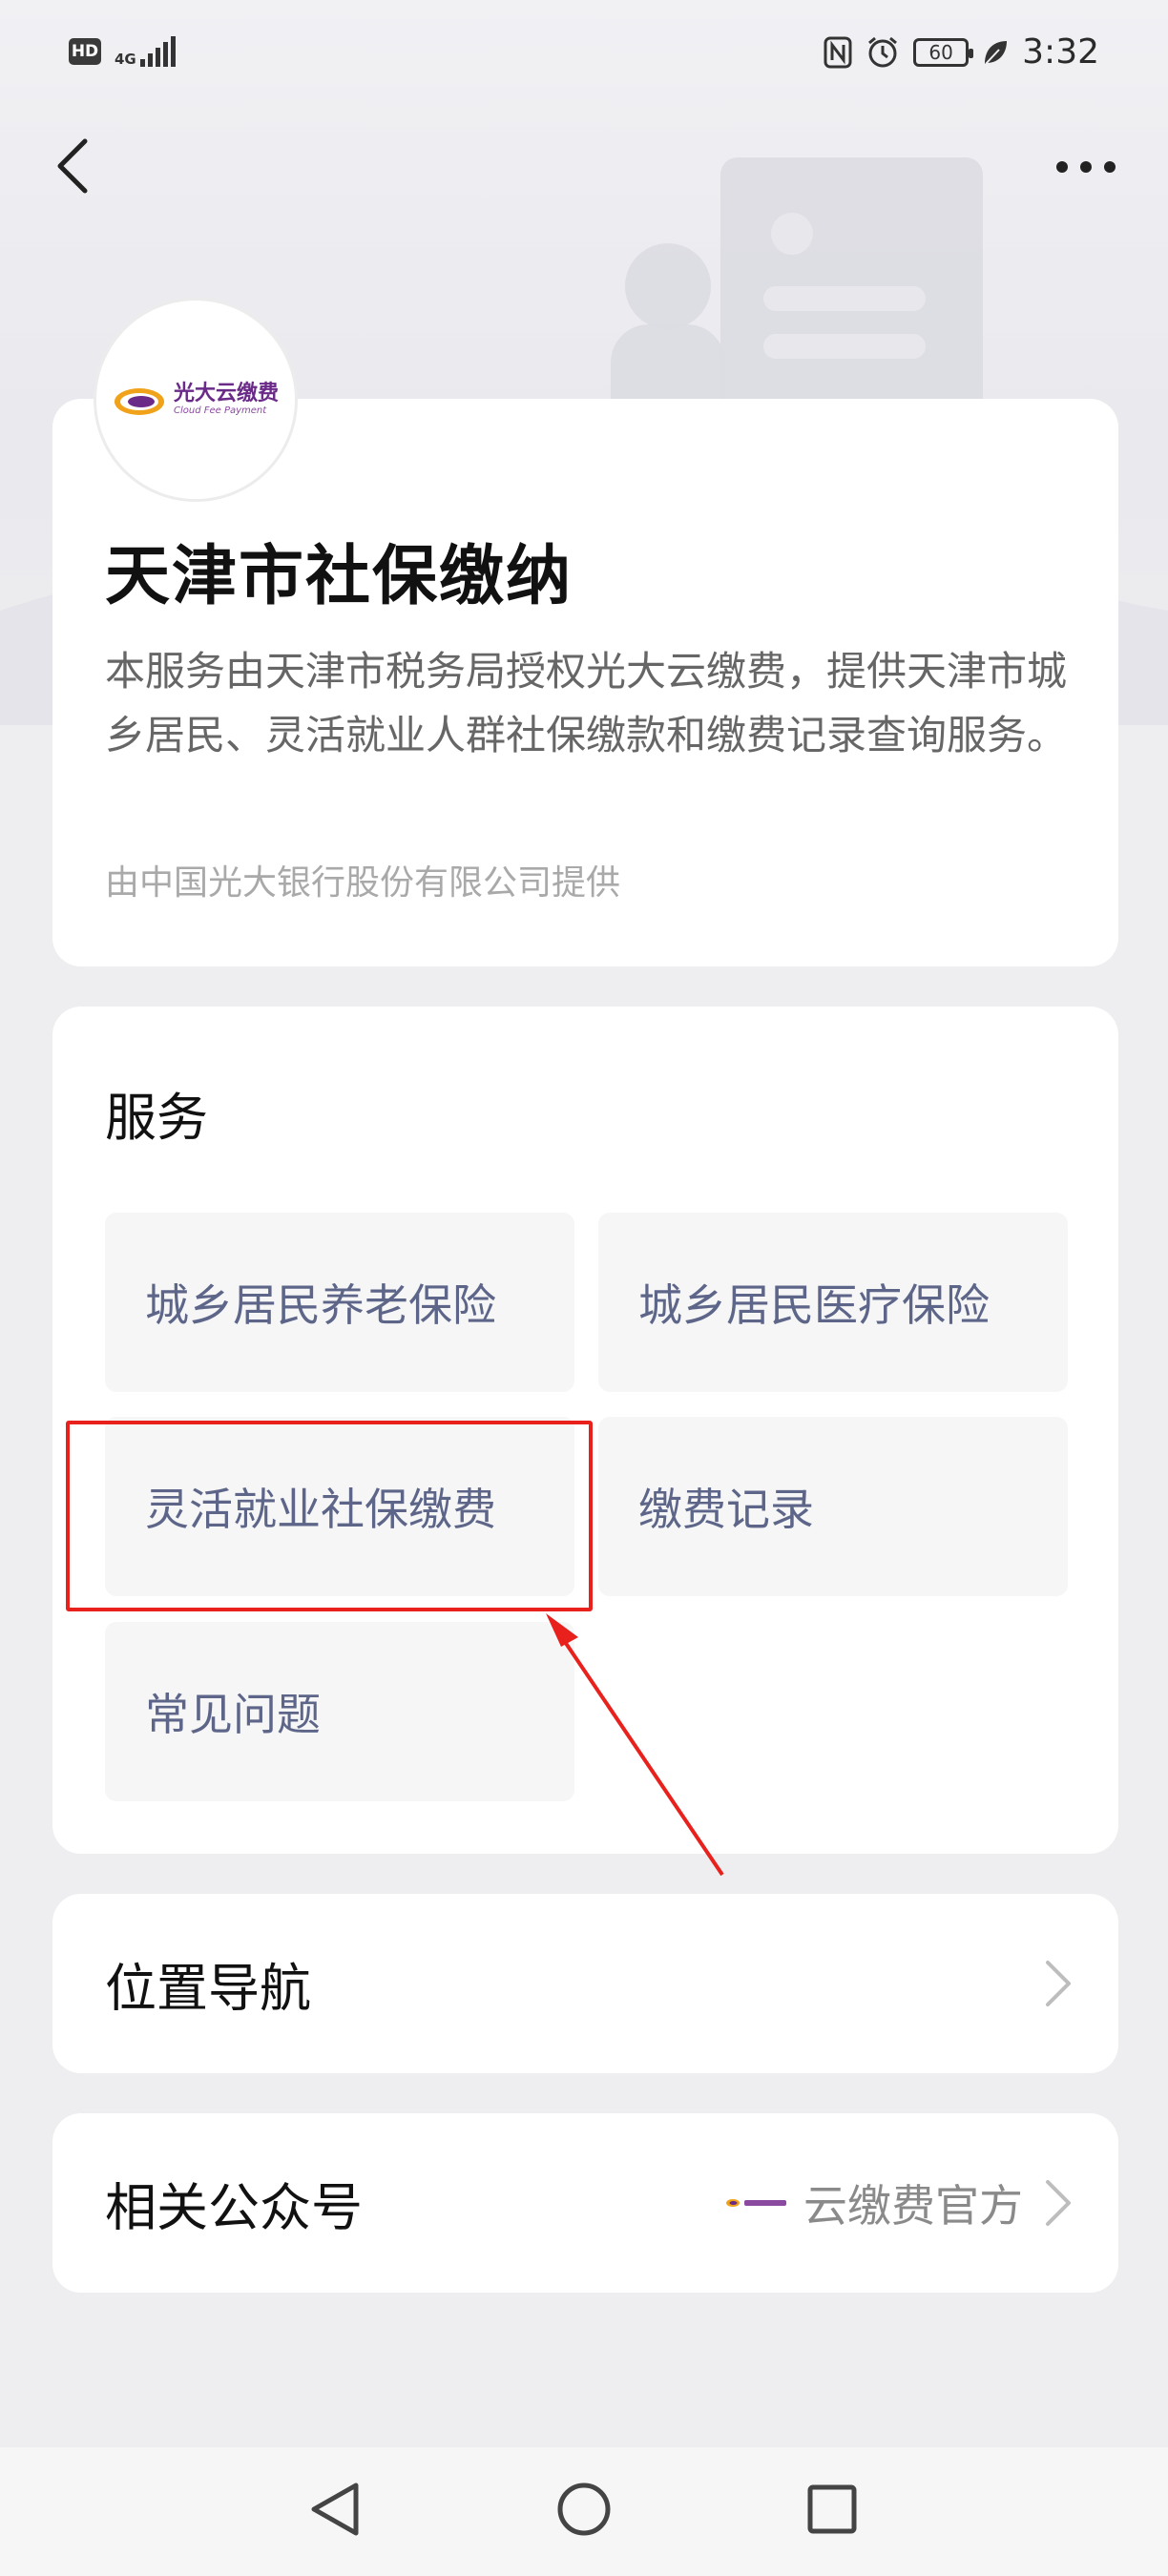 The height and width of the screenshot is (2576, 1168). I want to click on location-navigation-label: 位置导航, so click(208, 1988).